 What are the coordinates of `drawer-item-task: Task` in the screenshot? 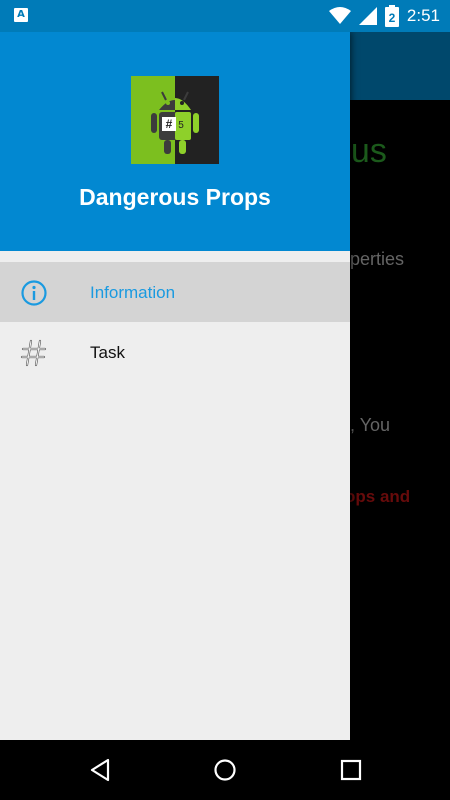 It's located at (175, 352).